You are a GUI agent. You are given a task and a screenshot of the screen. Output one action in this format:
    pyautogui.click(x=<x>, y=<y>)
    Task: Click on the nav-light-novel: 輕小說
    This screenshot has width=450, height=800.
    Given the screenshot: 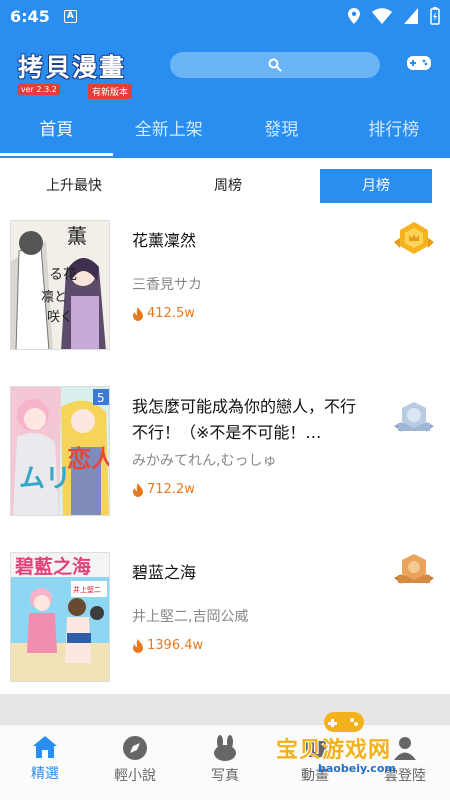 What is the action you would take?
    pyautogui.click(x=135, y=762)
    